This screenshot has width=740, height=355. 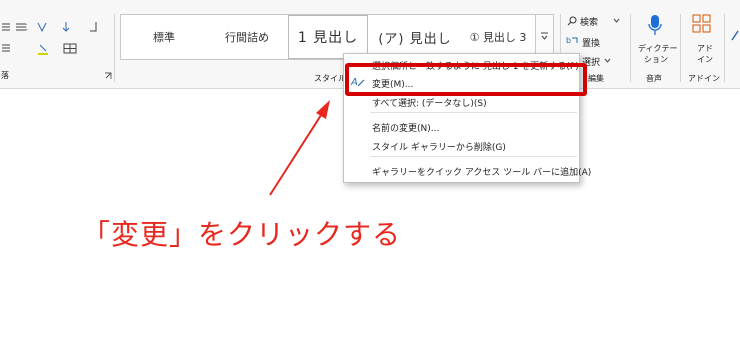 What do you see at coordinates (242, 234) in the screenshot?
I see `annotation-text: 「変更」をクリックする` at bounding box center [242, 234].